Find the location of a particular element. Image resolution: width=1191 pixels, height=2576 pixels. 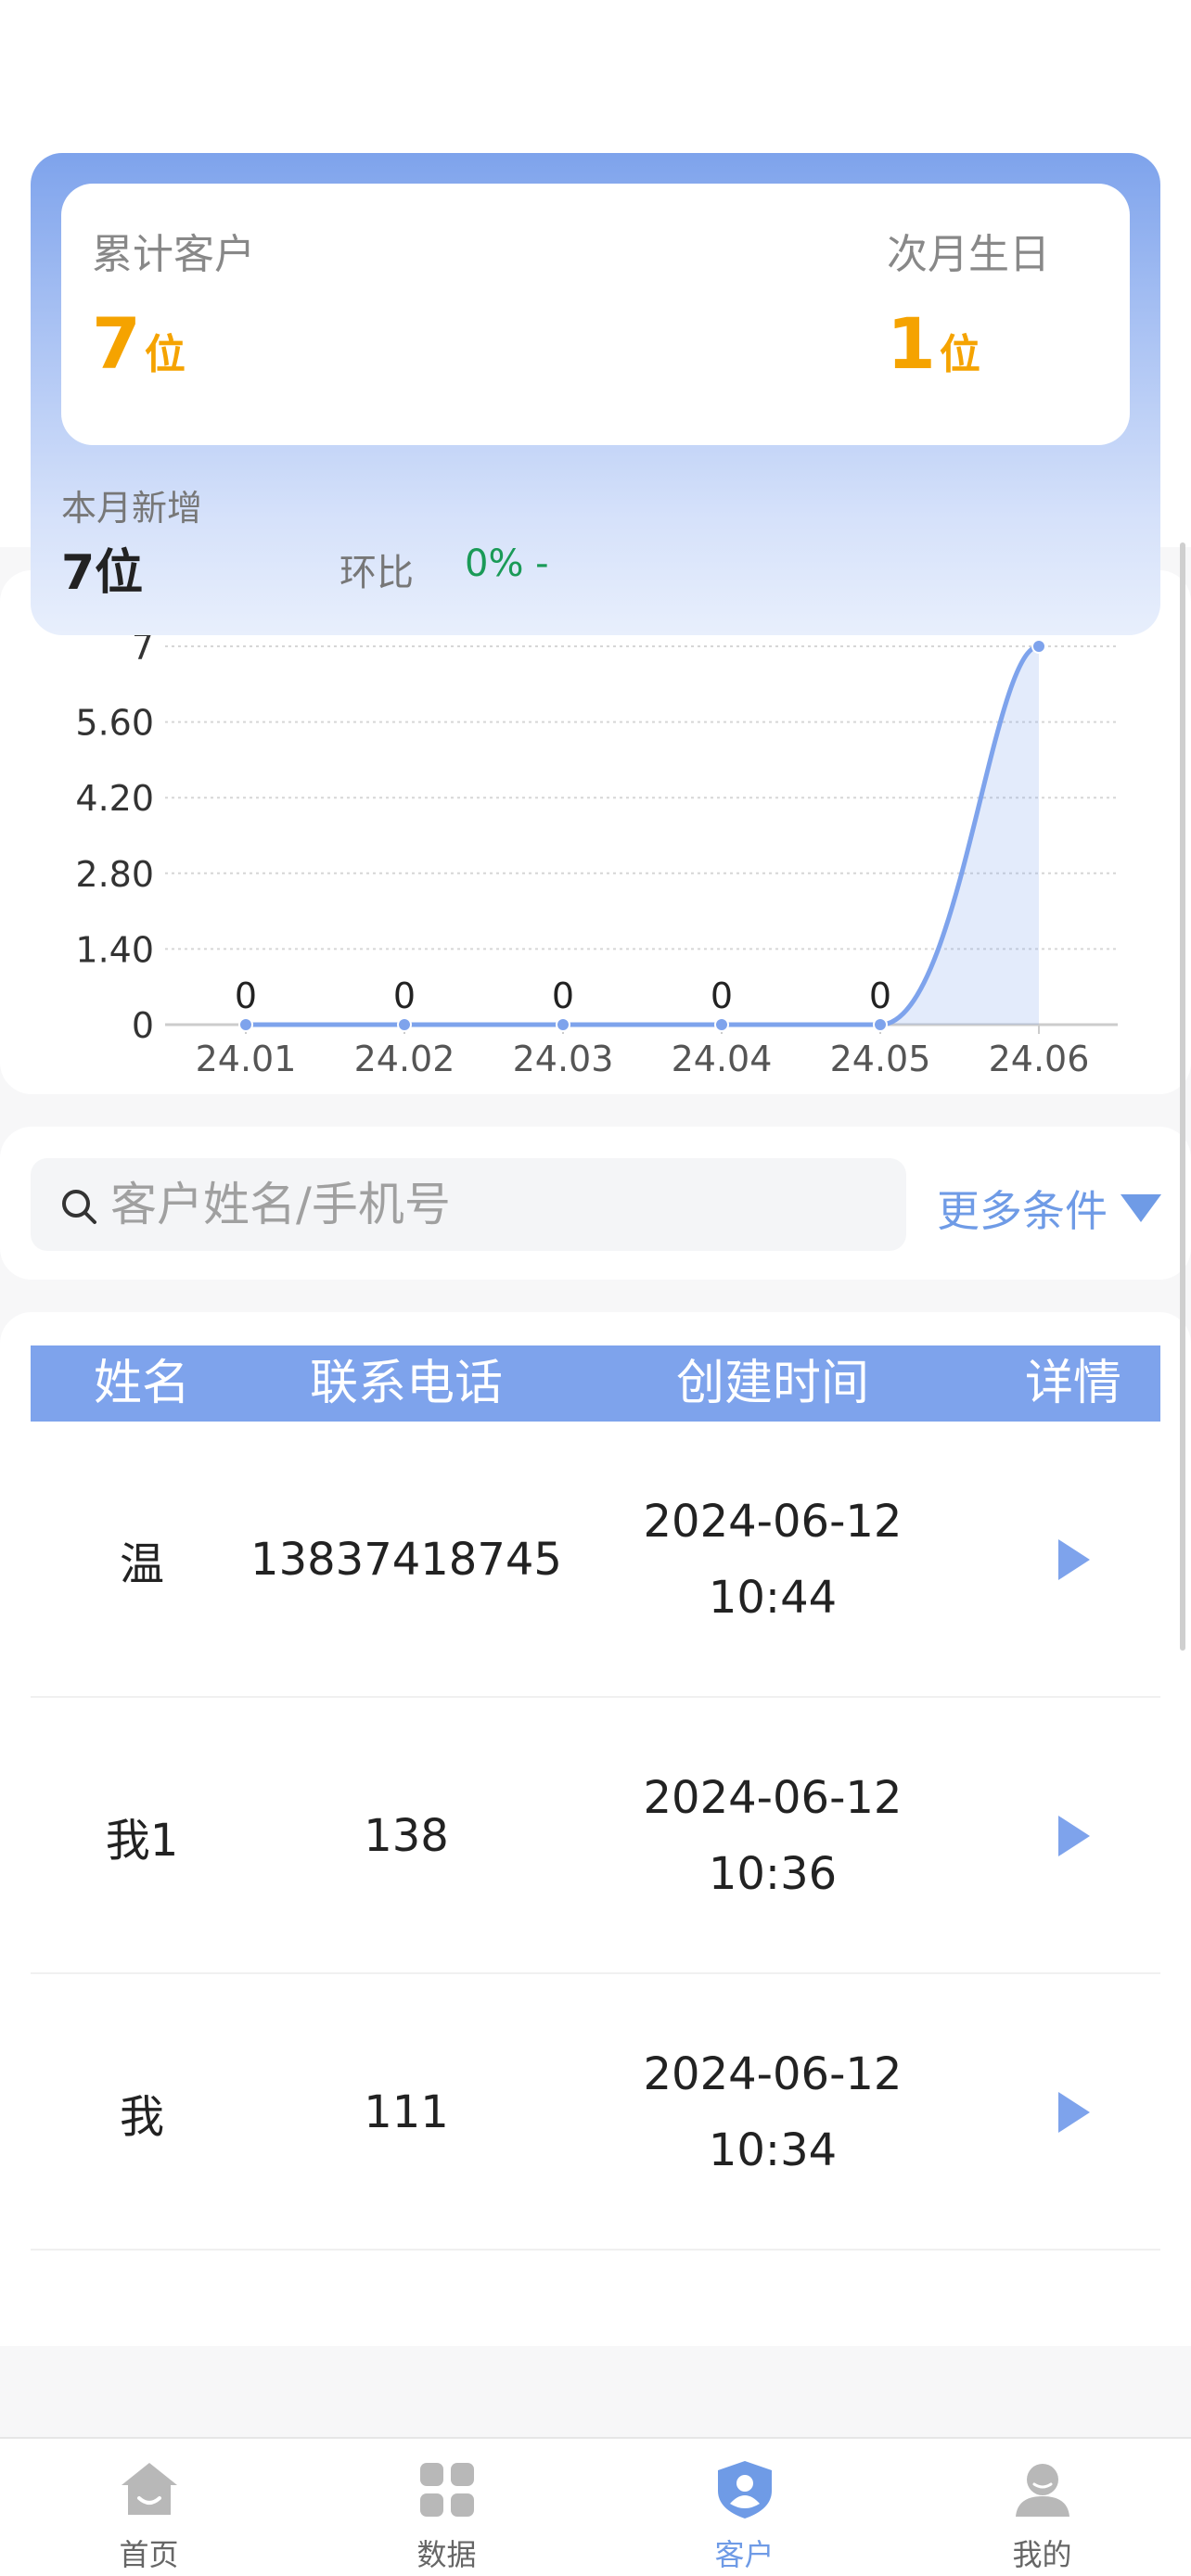

user-icon is located at coordinates (1042, 2490).